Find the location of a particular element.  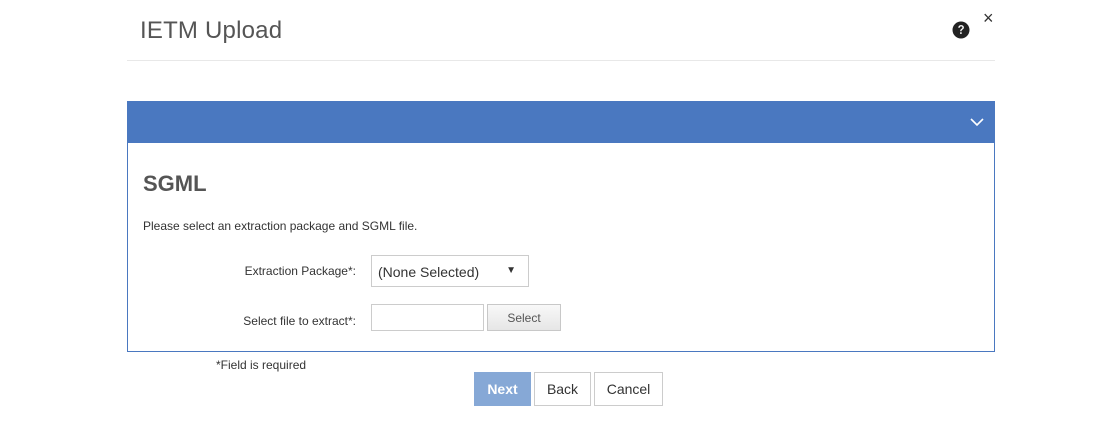

close-icon: × is located at coordinates (988, 18).